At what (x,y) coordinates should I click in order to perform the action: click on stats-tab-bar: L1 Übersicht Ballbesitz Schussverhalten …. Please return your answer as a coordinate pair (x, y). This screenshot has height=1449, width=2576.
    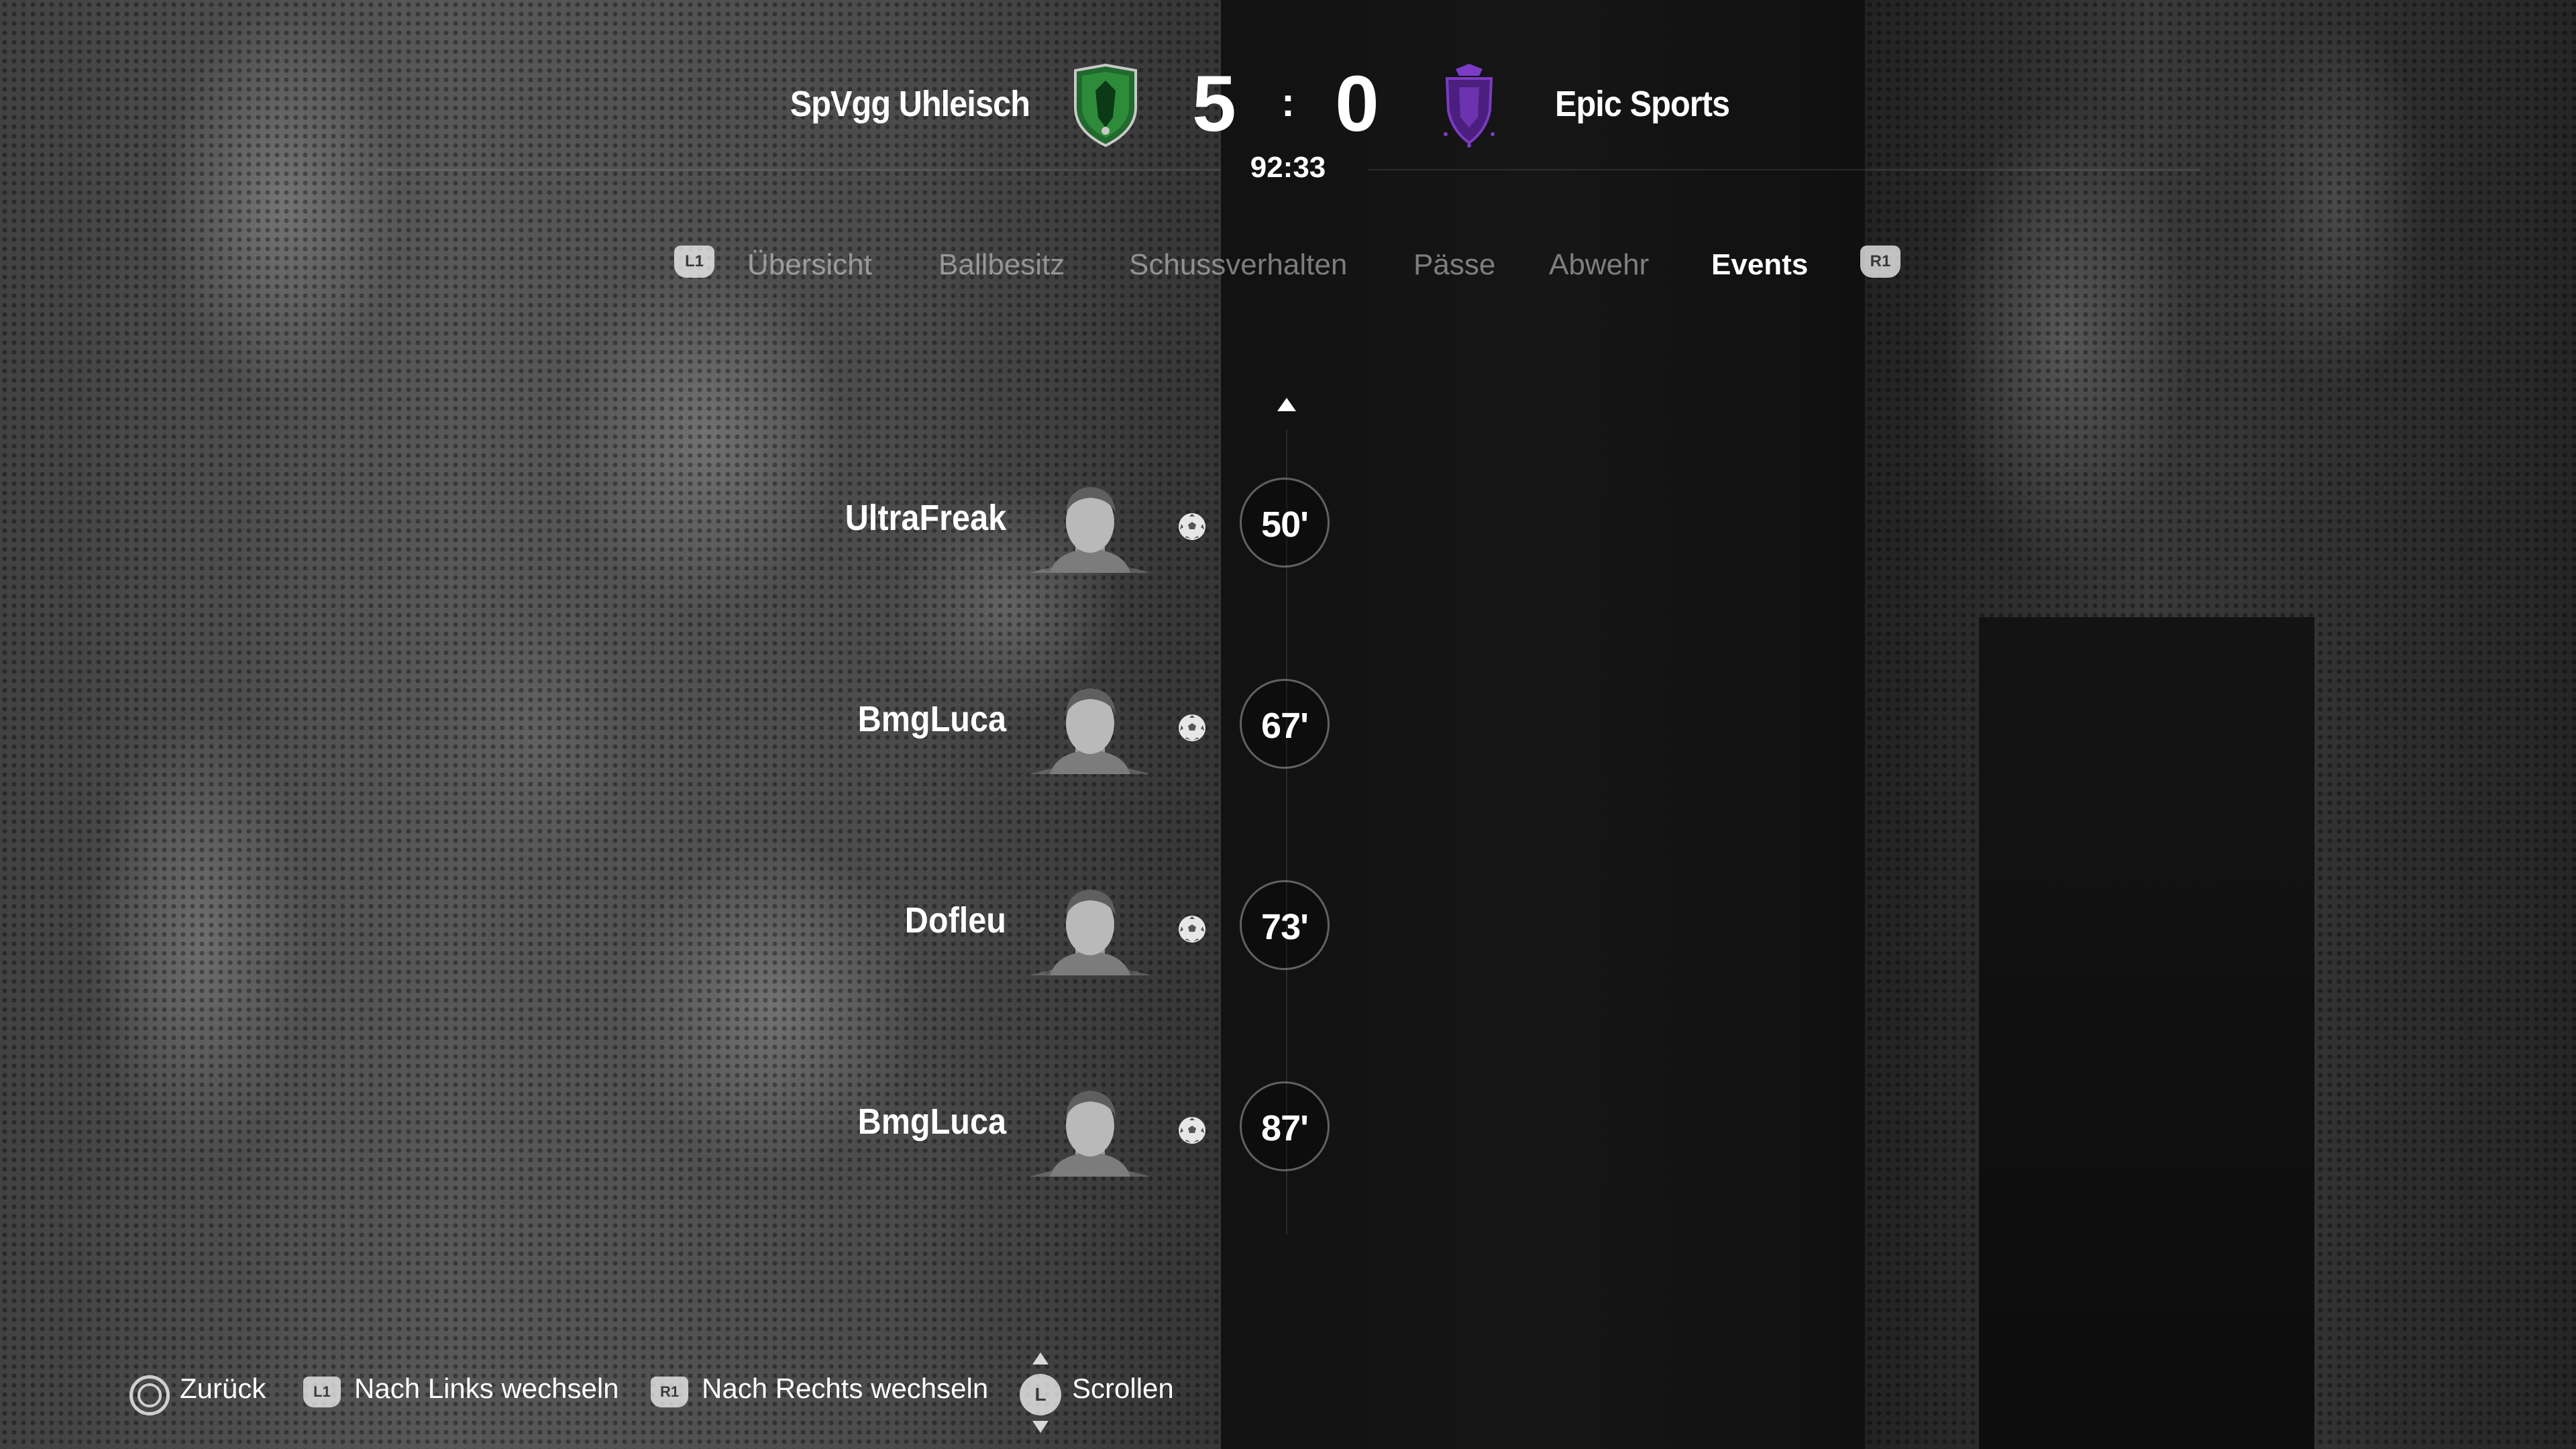
    Looking at the image, I should click on (1288, 268).